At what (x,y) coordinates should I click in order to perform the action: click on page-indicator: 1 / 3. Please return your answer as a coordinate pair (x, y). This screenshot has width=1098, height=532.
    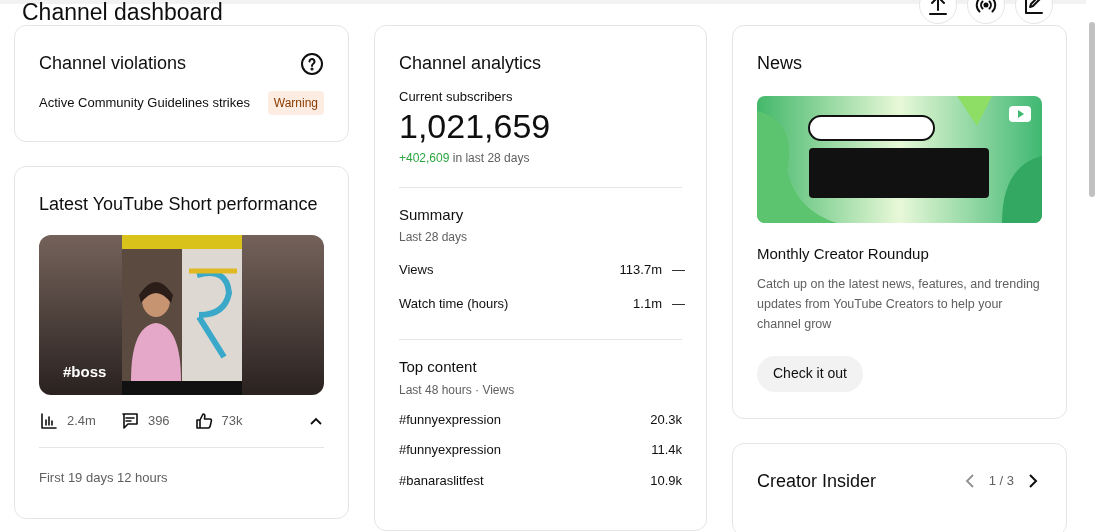
    Looking at the image, I should click on (1001, 481).